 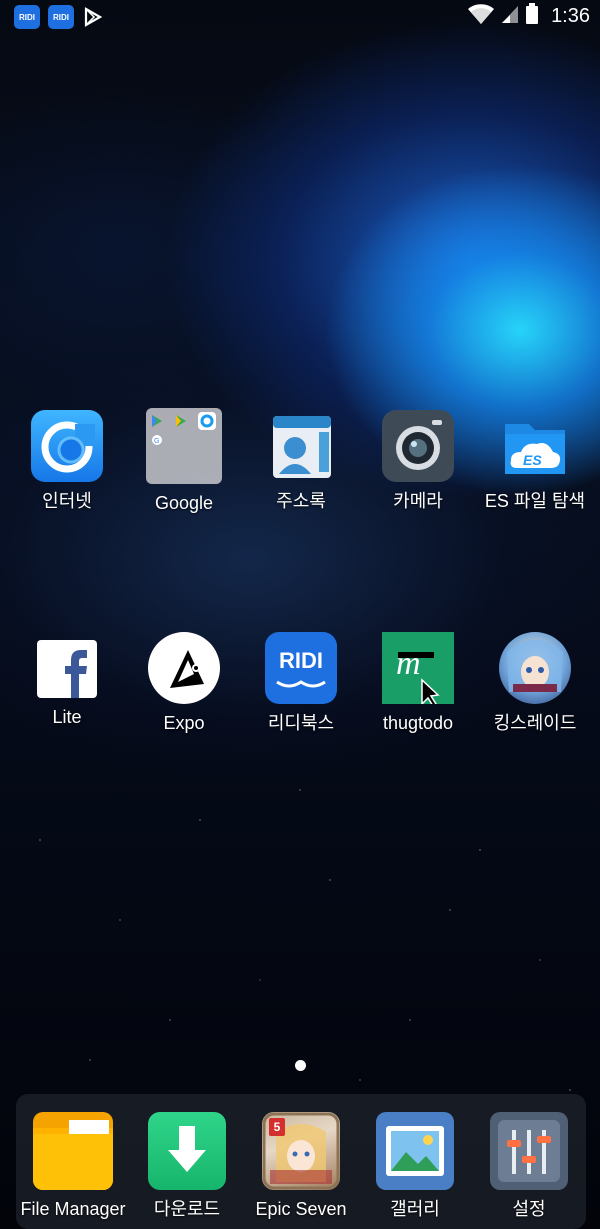 I want to click on app-expo: Expo, so click(x=184, y=683).